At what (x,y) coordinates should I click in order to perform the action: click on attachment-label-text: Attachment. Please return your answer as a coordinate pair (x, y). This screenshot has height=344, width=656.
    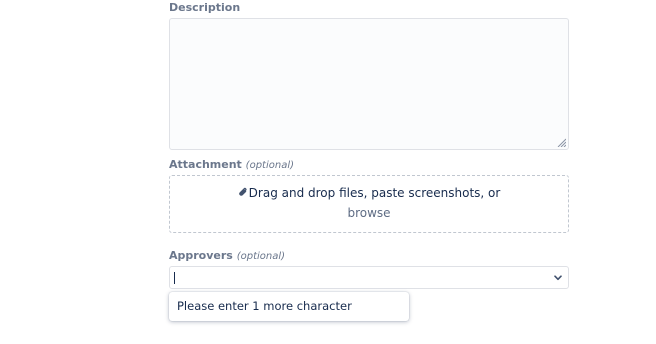
    Looking at the image, I should click on (205, 164).